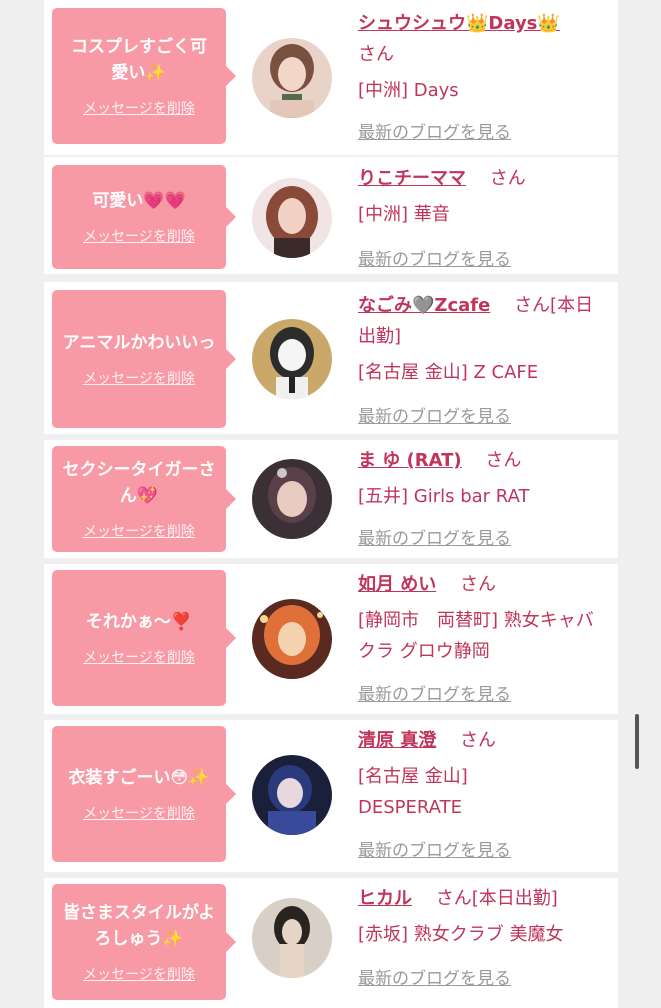 The image size is (661, 1008). What do you see at coordinates (496, 898) in the screenshot?
I see `honorific: さん[本日出勤]` at bounding box center [496, 898].